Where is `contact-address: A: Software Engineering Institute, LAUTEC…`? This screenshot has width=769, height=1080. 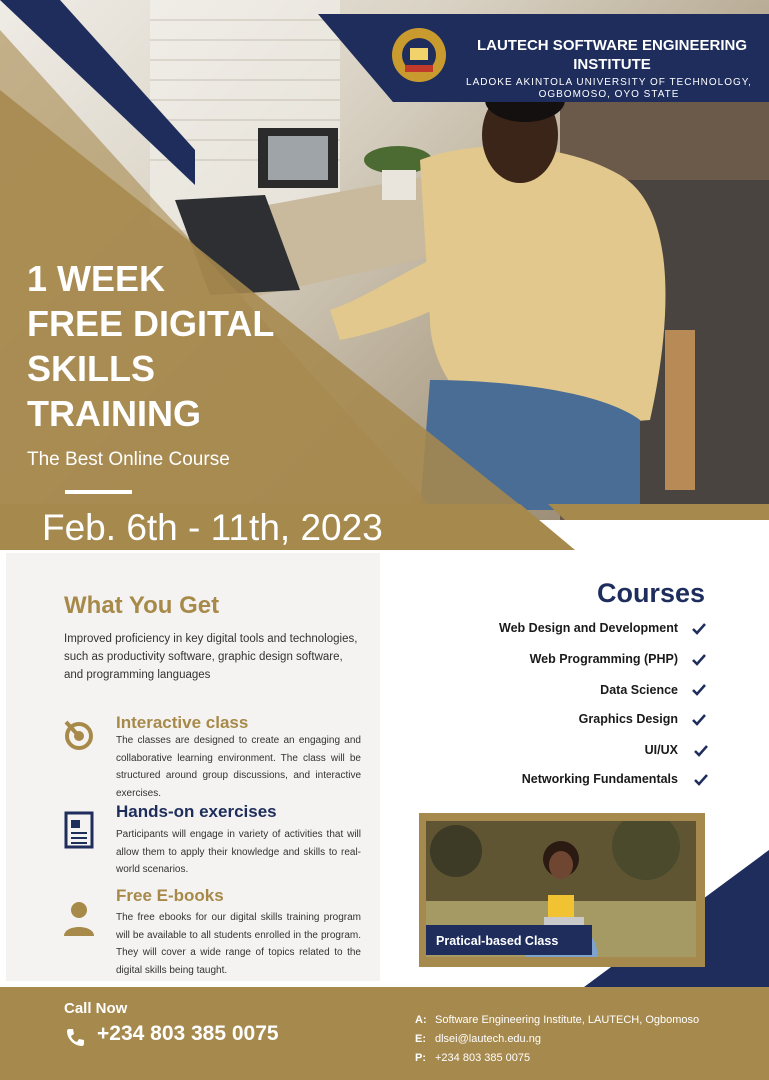 contact-address: A: Software Engineering Institute, LAUTEC… is located at coordinates (557, 1020).